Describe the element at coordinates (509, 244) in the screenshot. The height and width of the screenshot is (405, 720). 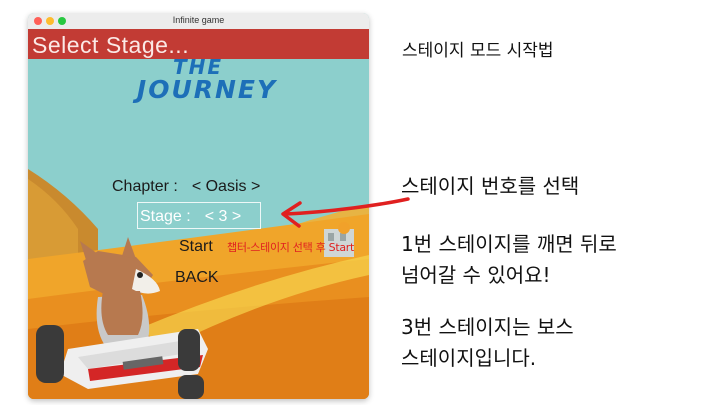
I see `annotation-clear-line-1: 1번 스테이지를 깨면 뒤로` at that location.